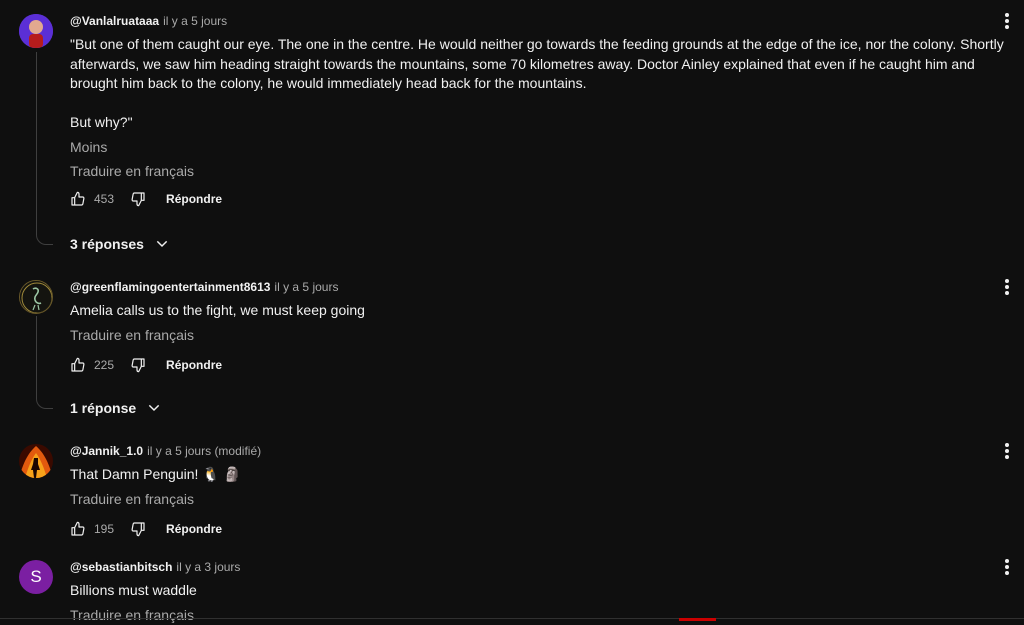 The width and height of the screenshot is (1024, 625). What do you see at coordinates (104, 198) in the screenshot?
I see `like-count: 453` at bounding box center [104, 198].